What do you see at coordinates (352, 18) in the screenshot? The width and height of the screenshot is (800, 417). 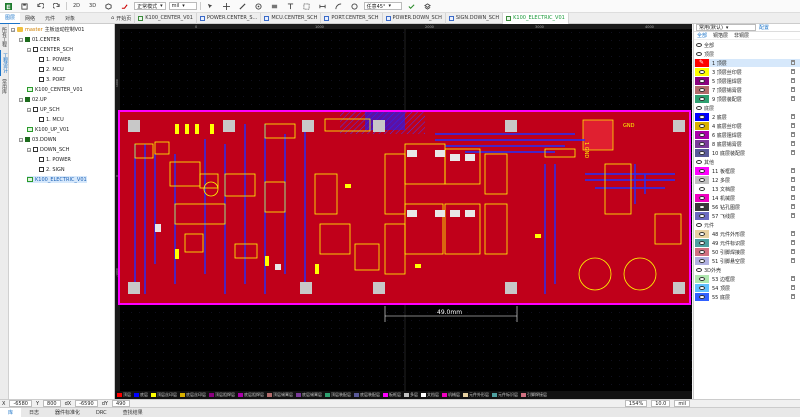 I see `document-tab: PORT.CENTER_SCH` at bounding box center [352, 18].